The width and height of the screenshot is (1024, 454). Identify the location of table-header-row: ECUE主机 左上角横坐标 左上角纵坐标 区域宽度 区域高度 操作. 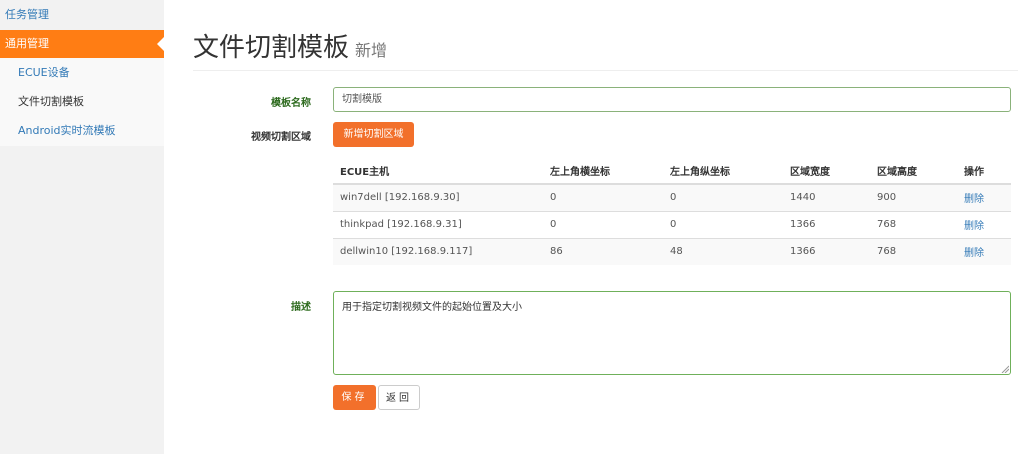
(672, 171).